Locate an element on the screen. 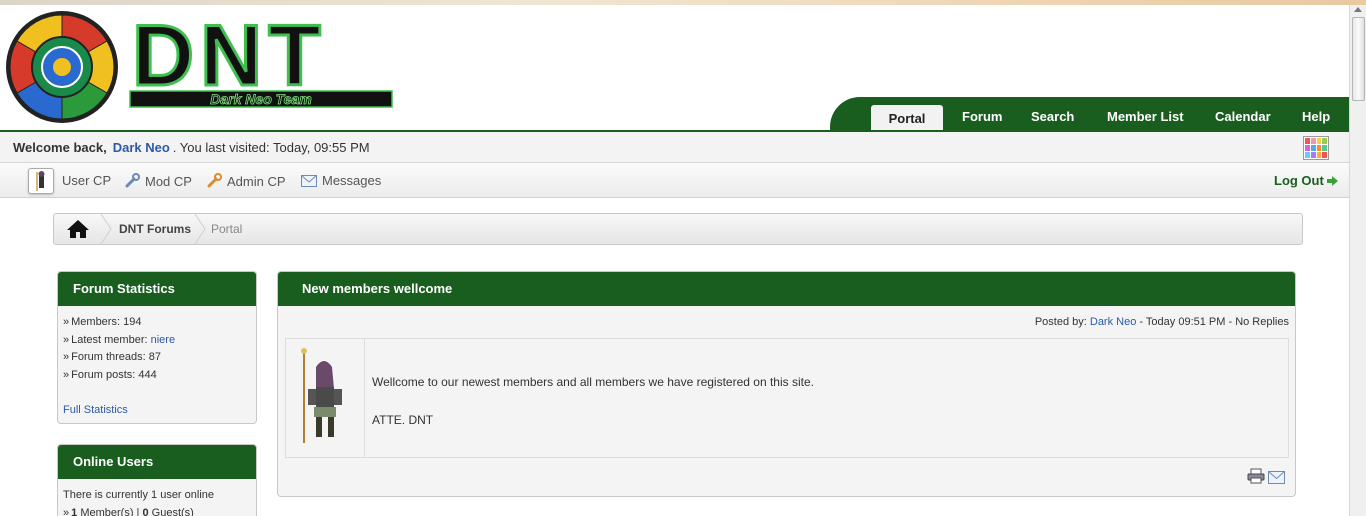 Image resolution: width=1366 pixels, height=516 pixels. breadcrumb: DNT Forums Portal is located at coordinates (678, 229).